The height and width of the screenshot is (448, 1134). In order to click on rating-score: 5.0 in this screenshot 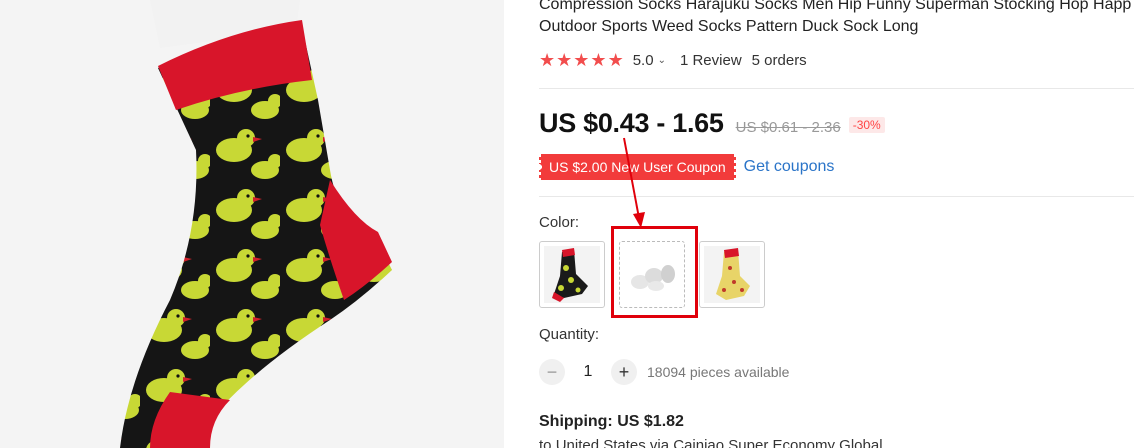, I will do `click(643, 60)`.